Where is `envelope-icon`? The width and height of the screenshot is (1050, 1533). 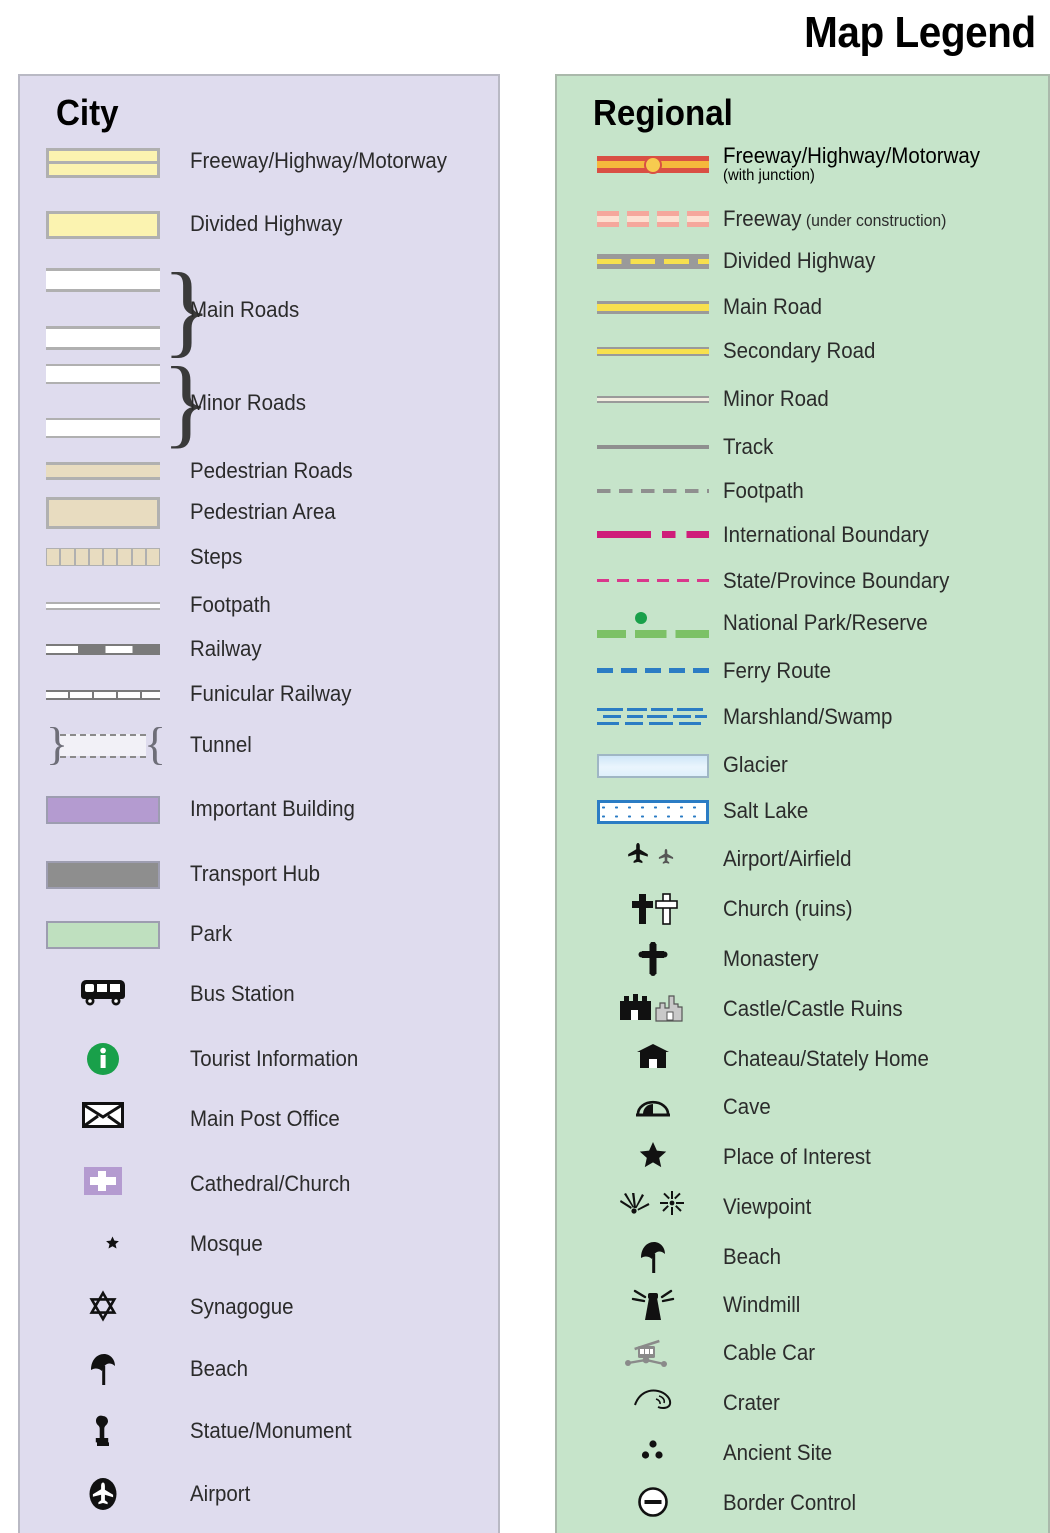
envelope-icon is located at coordinates (103, 1119).